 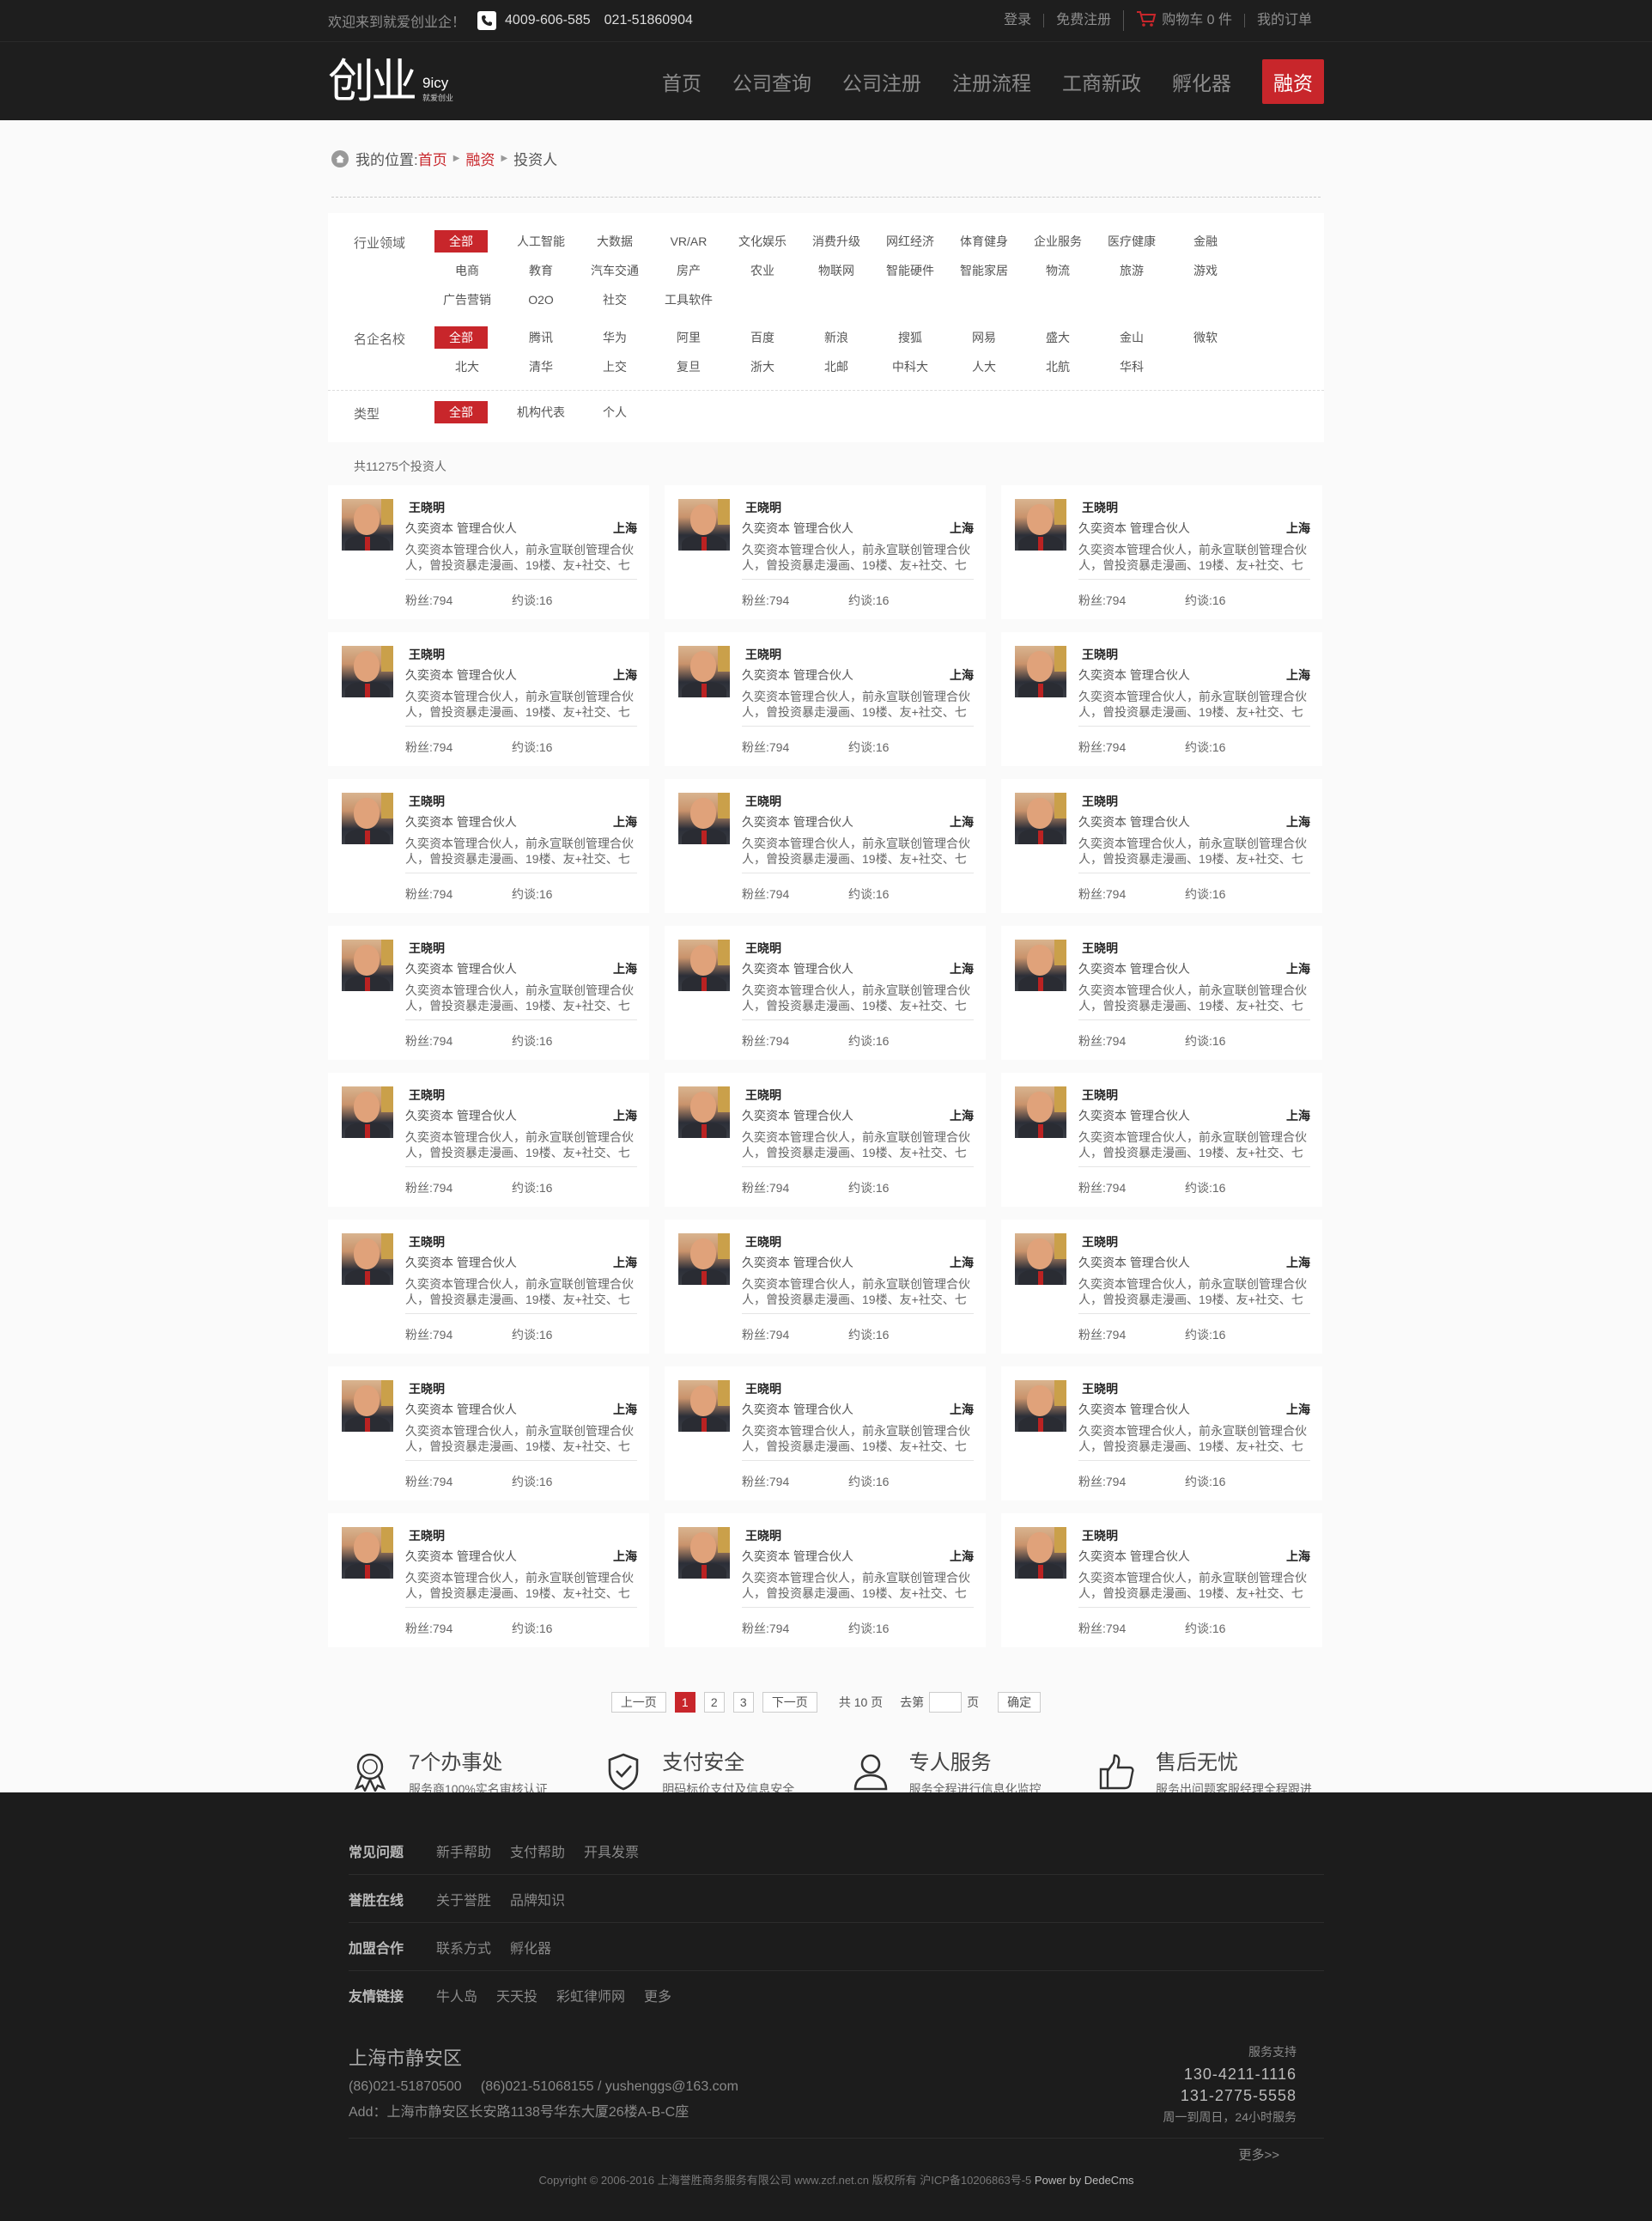 What do you see at coordinates (463, 1947) in the screenshot?
I see `footer-link: 联系方式` at bounding box center [463, 1947].